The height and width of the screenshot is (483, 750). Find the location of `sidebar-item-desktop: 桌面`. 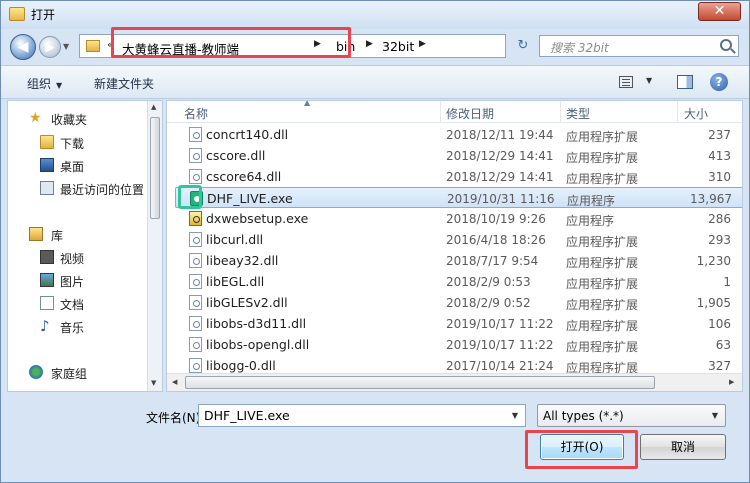

sidebar-item-desktop: 桌面 is located at coordinates (78, 166).